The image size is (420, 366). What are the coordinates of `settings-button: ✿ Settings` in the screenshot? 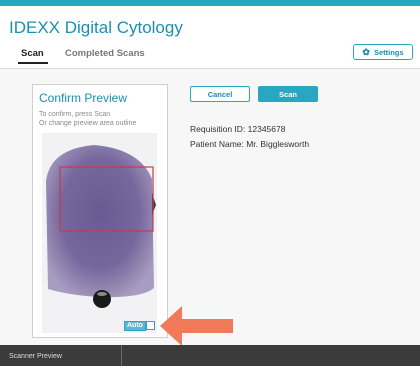 It's located at (383, 52).